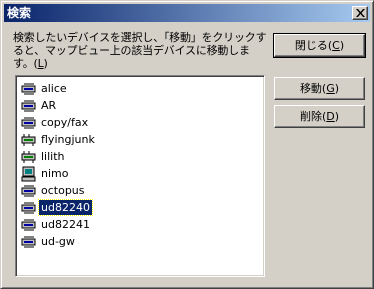  I want to click on device-label: alice, so click(54, 88).